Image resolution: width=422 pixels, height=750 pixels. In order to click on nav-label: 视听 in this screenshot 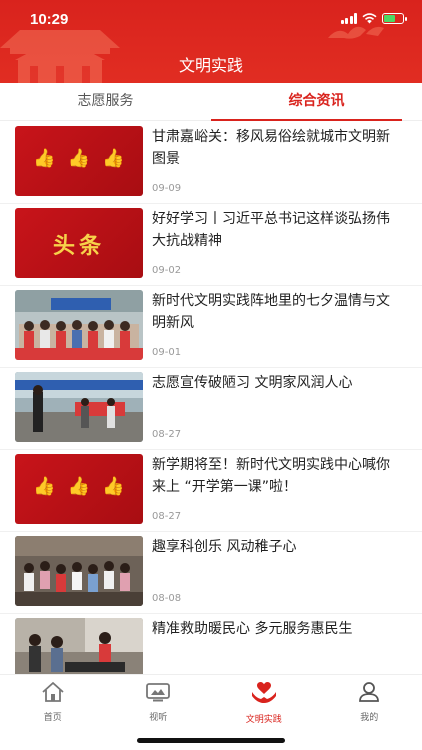, I will do `click(158, 718)`.